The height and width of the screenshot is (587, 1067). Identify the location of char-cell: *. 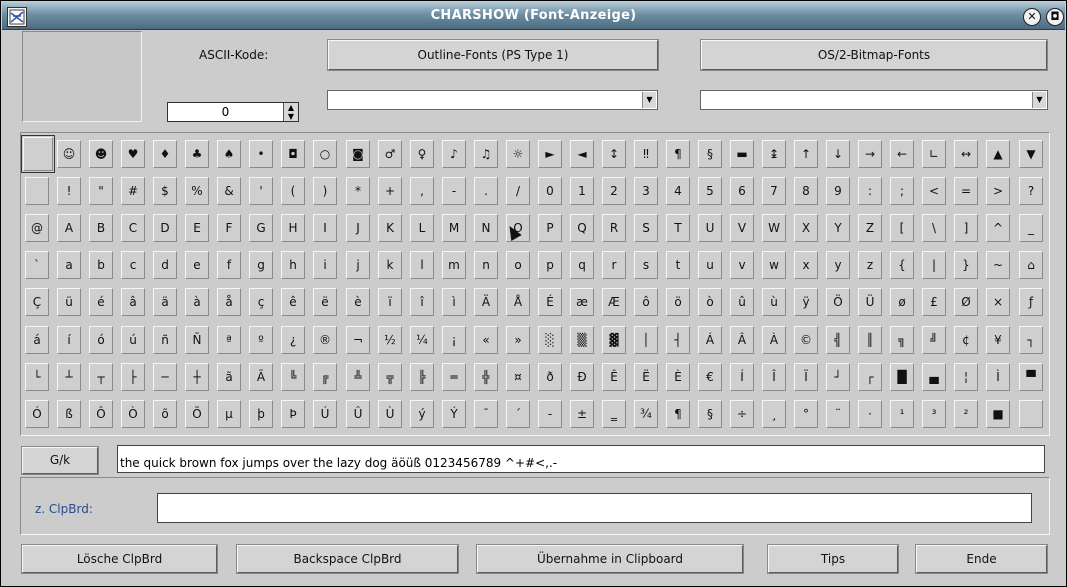
(358, 191).